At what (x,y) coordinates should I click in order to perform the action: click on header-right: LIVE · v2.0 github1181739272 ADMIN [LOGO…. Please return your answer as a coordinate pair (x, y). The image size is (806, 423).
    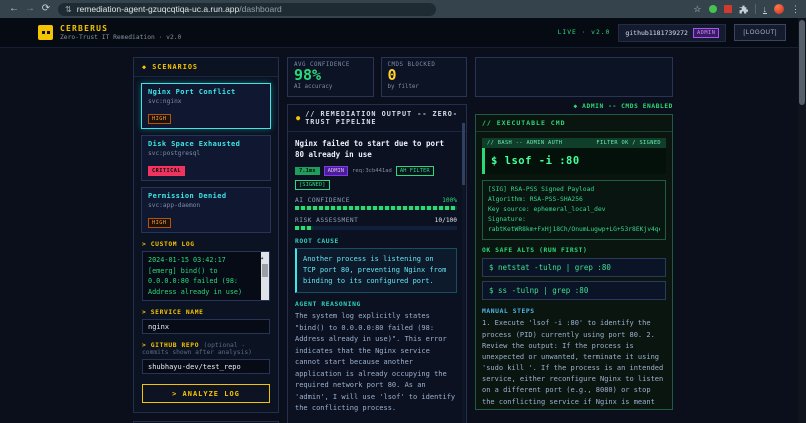
    Looking at the image, I should click on (671, 32).